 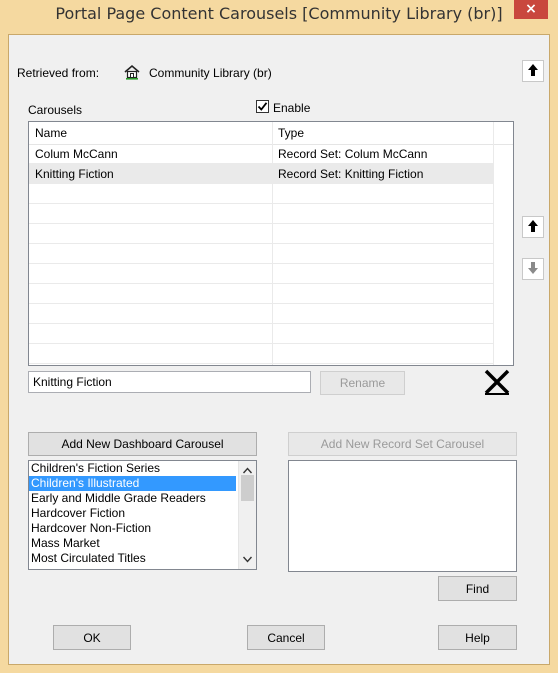 What do you see at coordinates (132, 483) in the screenshot?
I see `list-item: Children's Illustrated` at bounding box center [132, 483].